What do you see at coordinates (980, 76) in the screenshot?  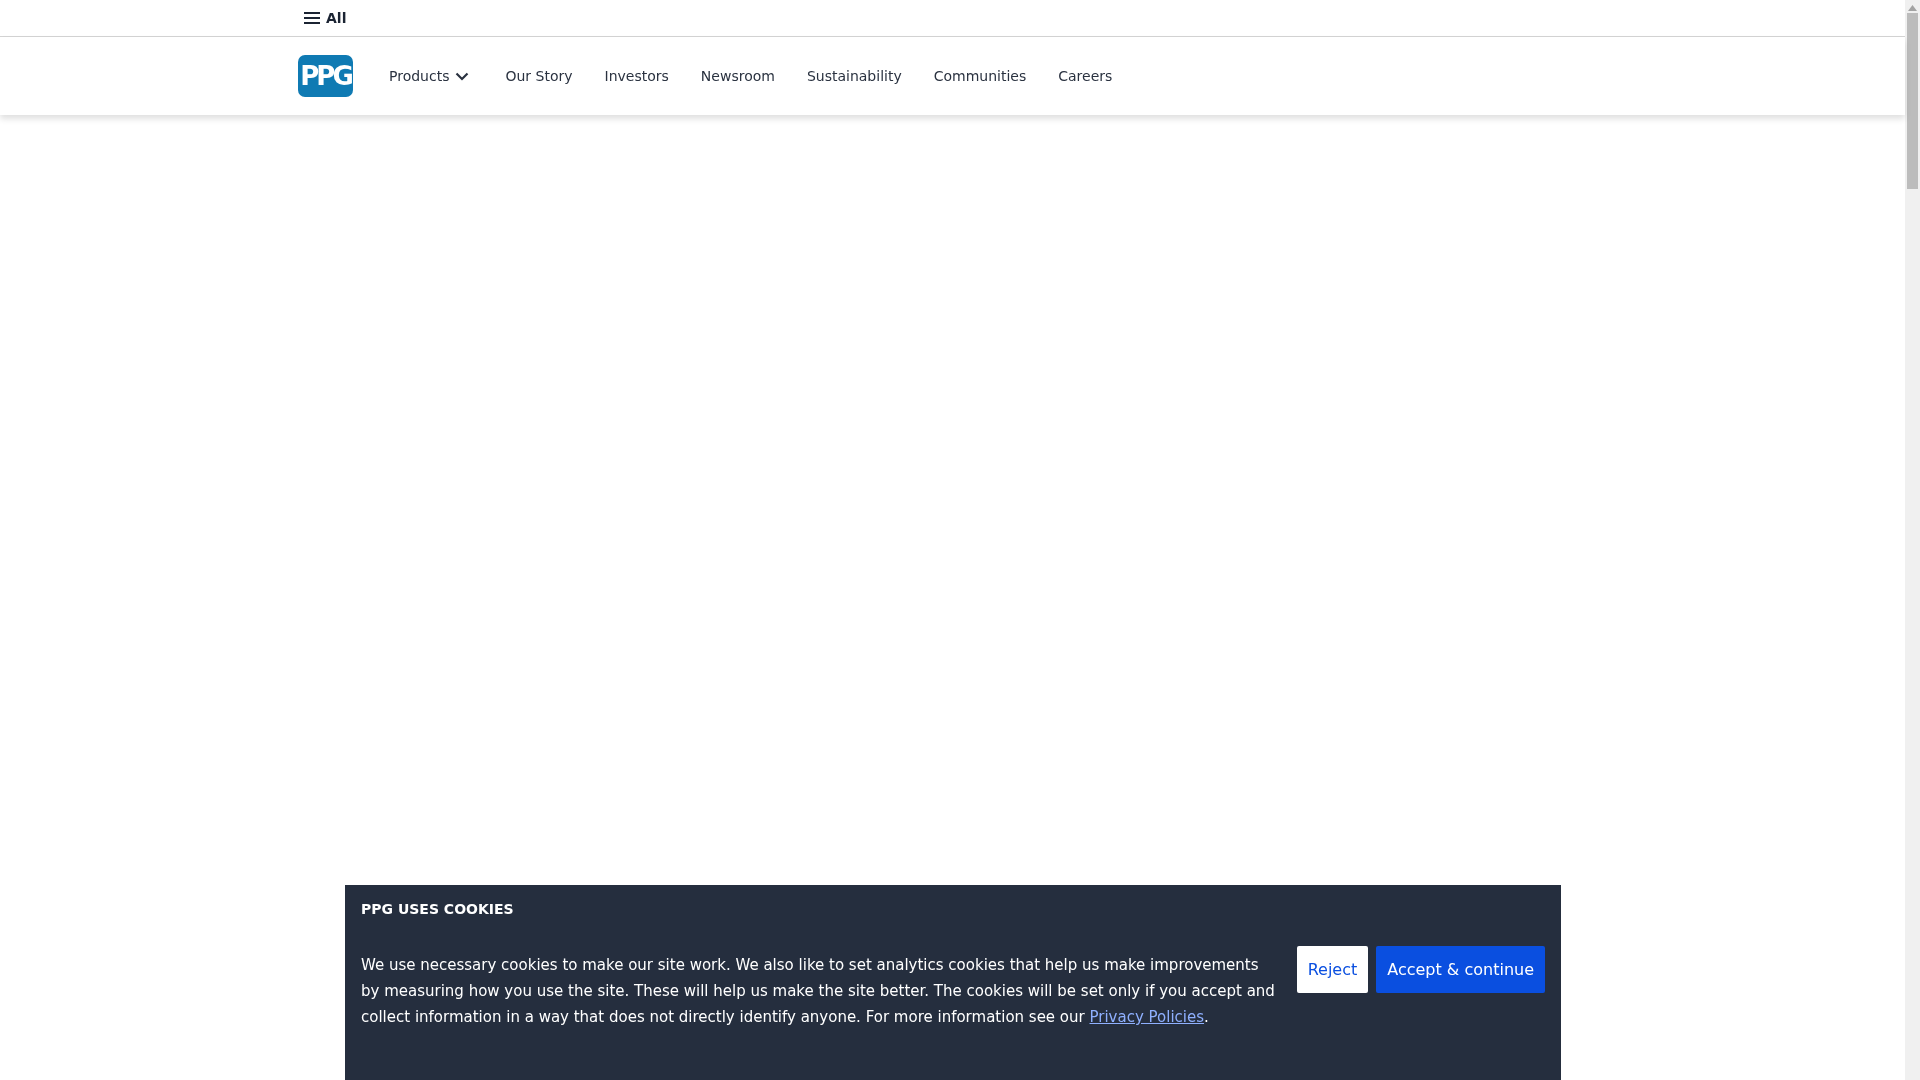 I see `nav-link: Communities` at bounding box center [980, 76].